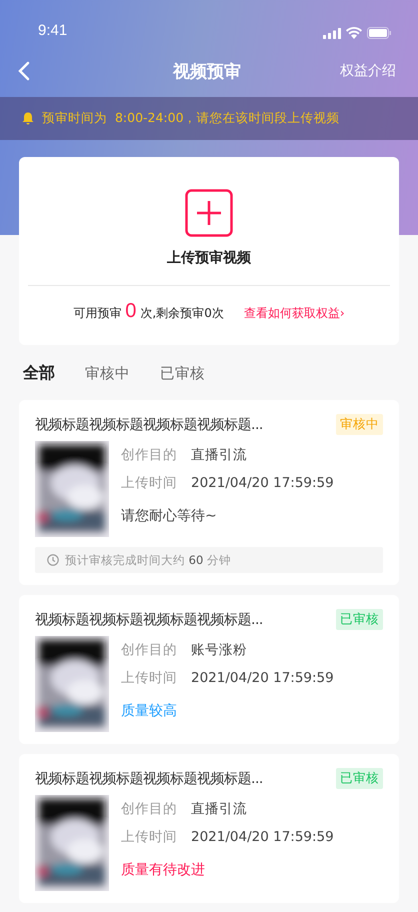  I want to click on filter-tab: 全部, so click(39, 373).